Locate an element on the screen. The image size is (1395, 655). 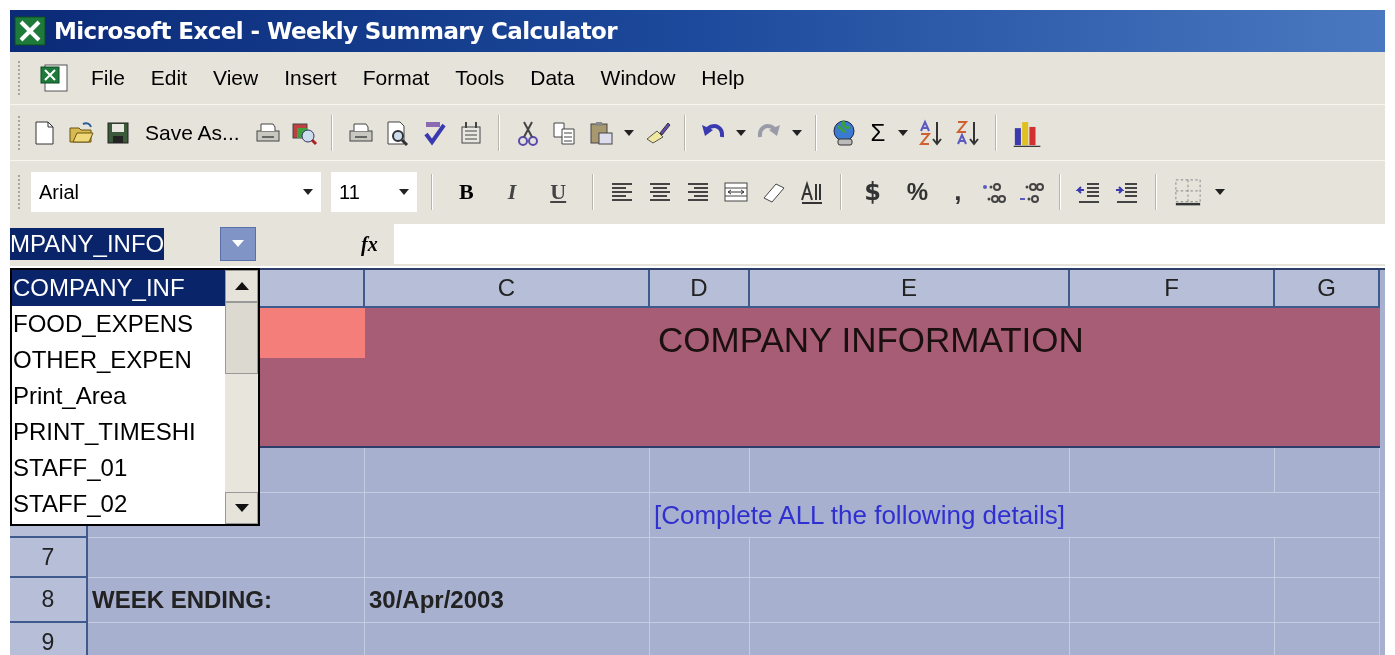
scrollbar-thumb is located at coordinates (241, 338).